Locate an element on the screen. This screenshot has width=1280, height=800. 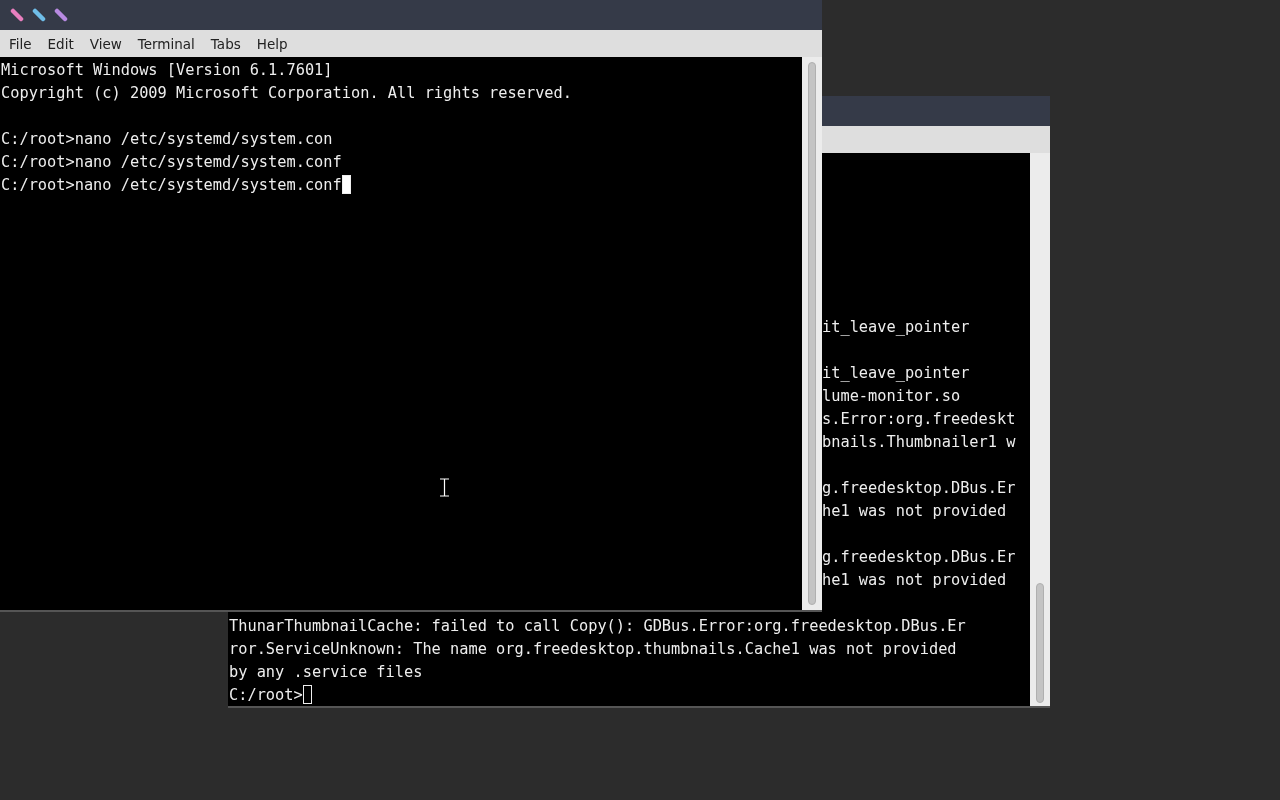
menu-item: View is located at coordinates (105, 43).